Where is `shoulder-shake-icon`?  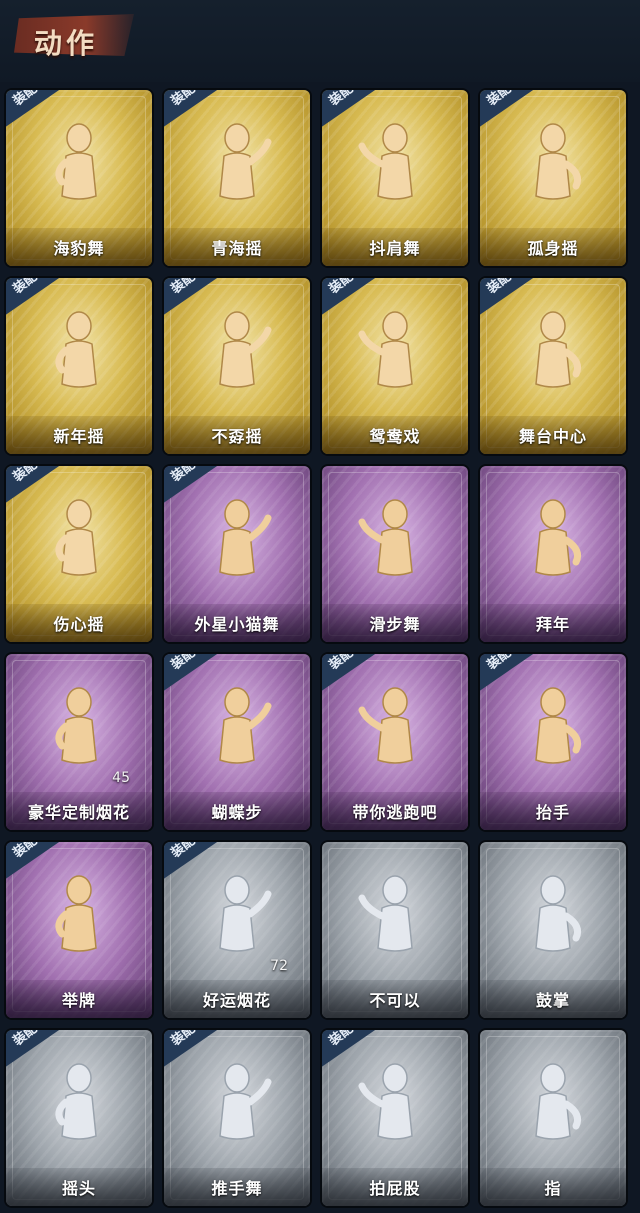
shoulder-shake-icon is located at coordinates (395, 164).